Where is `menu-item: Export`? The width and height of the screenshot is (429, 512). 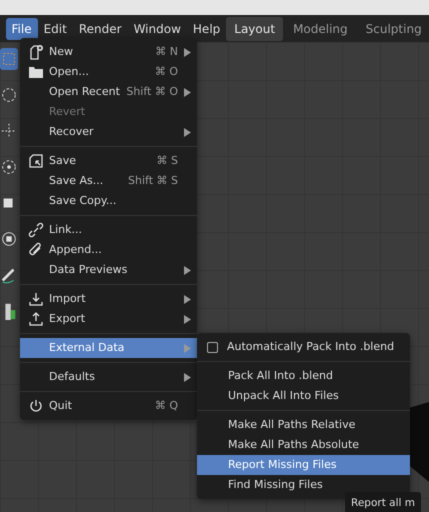
menu-item: Export is located at coordinates (108, 319).